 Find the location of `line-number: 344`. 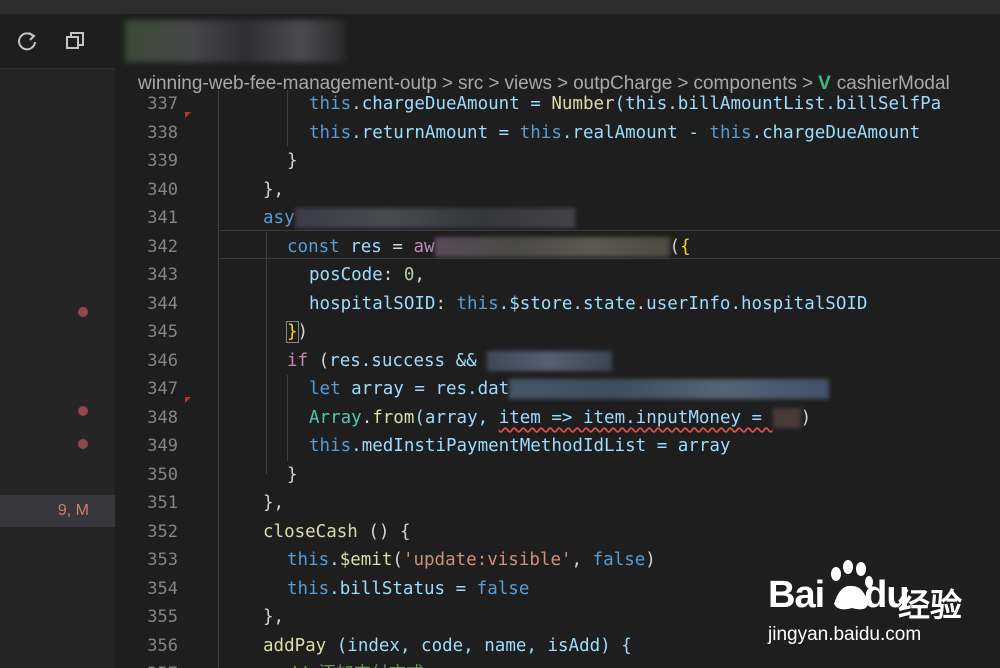

line-number: 344 is located at coordinates (162, 303).